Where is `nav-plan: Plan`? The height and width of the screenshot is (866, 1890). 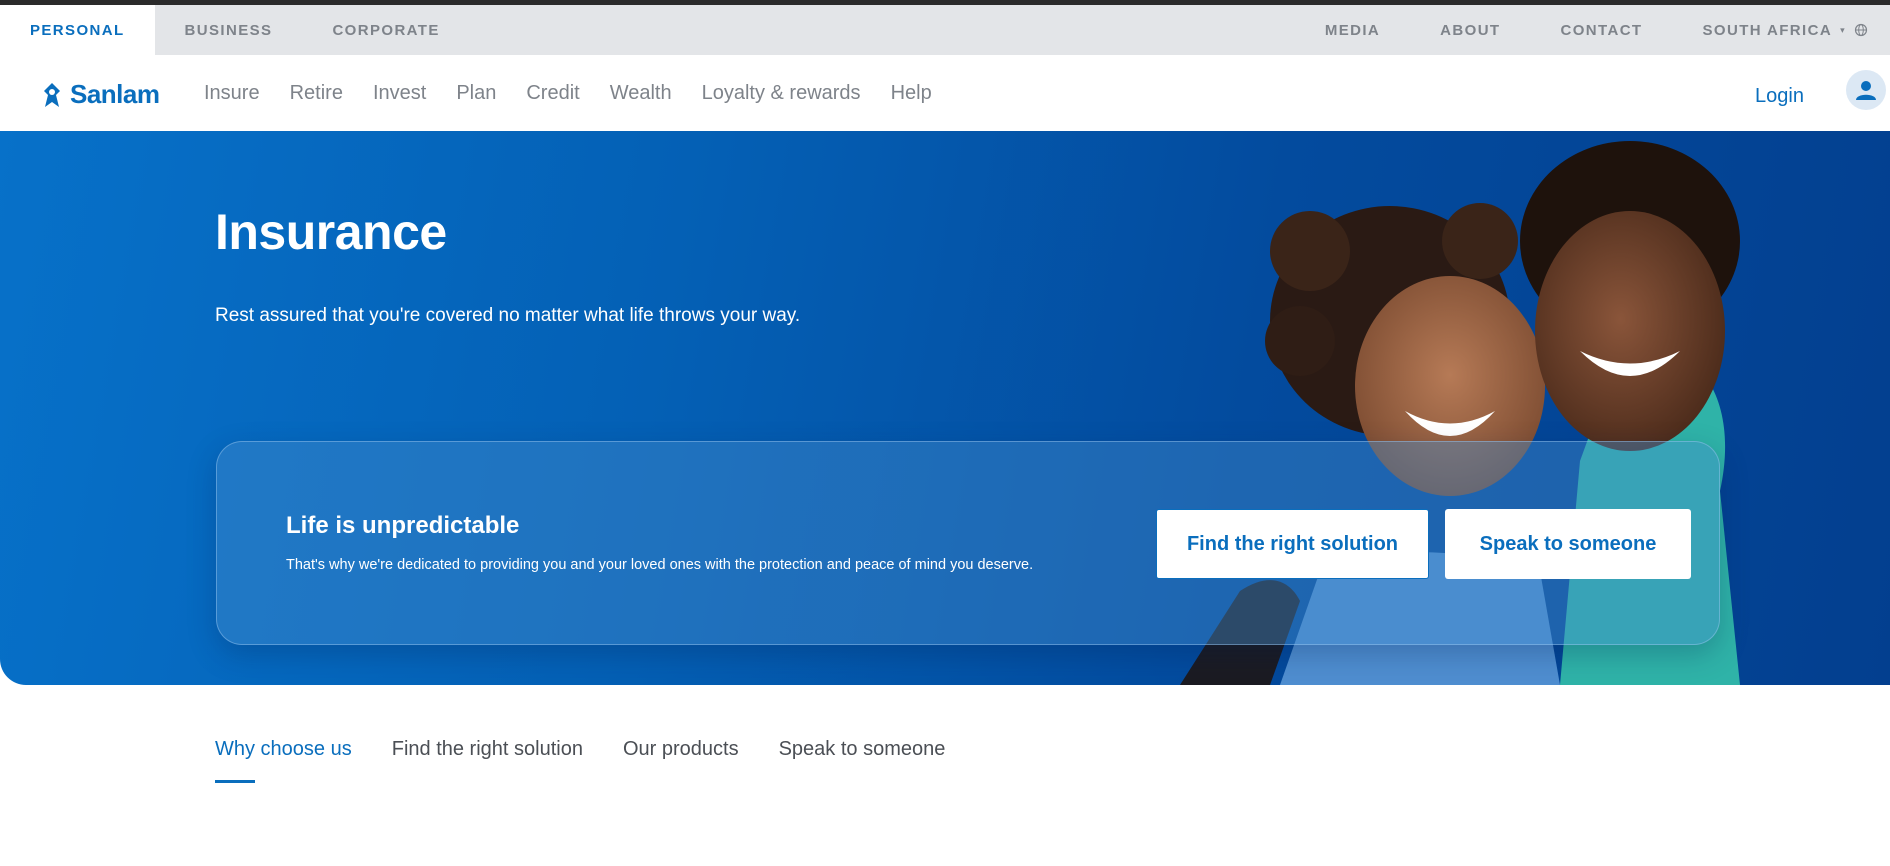 nav-plan: Plan is located at coordinates (476, 93).